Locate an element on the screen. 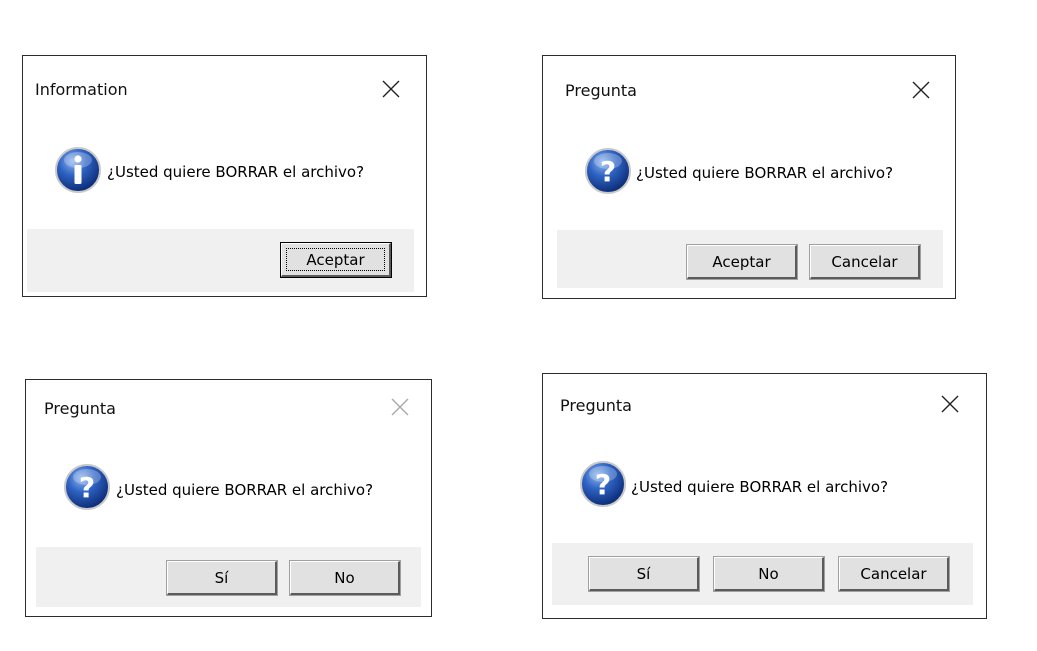 The image size is (1037, 651). dialog-title: Information is located at coordinates (81, 89).